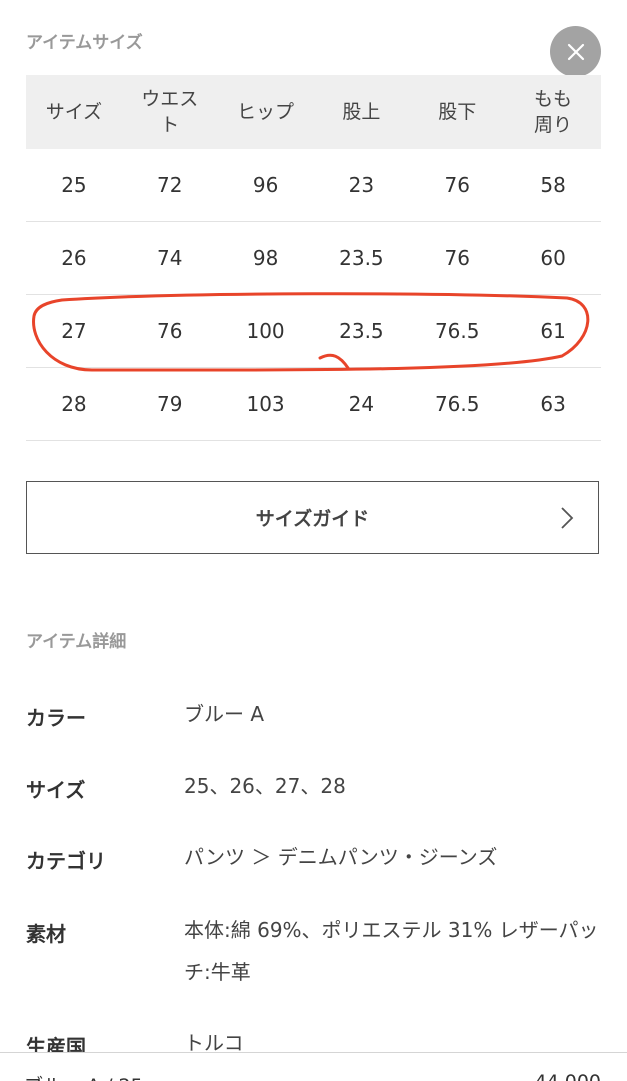 This screenshot has height=1081, width=627. What do you see at coordinates (56, 718) in the screenshot?
I see `detail-label: カラー` at bounding box center [56, 718].